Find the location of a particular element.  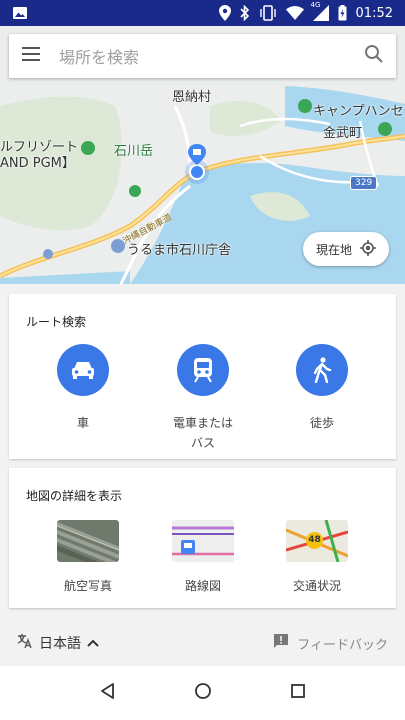

transit-thumbnail is located at coordinates (203, 541).